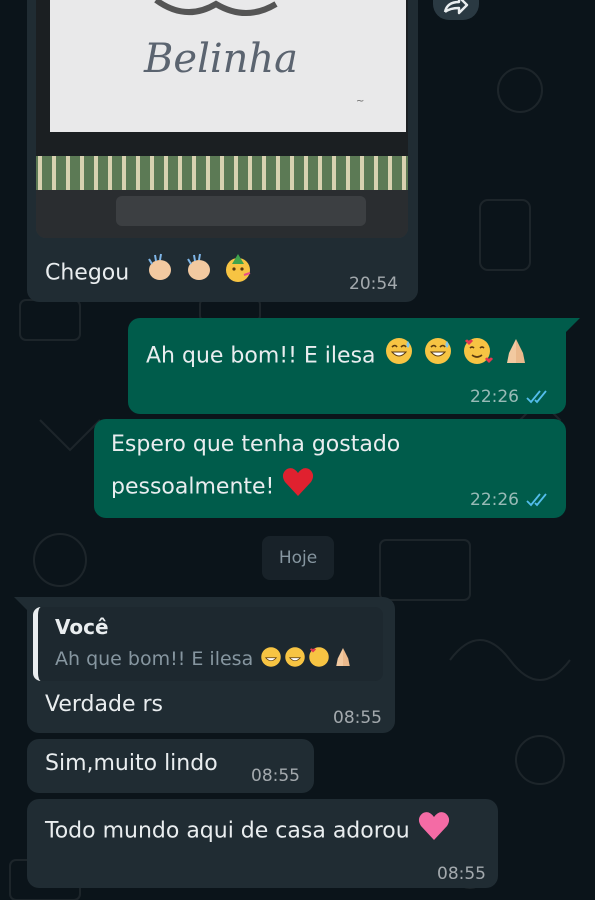  What do you see at coordinates (298, 558) in the screenshot?
I see `date-divider: Hoje` at bounding box center [298, 558].